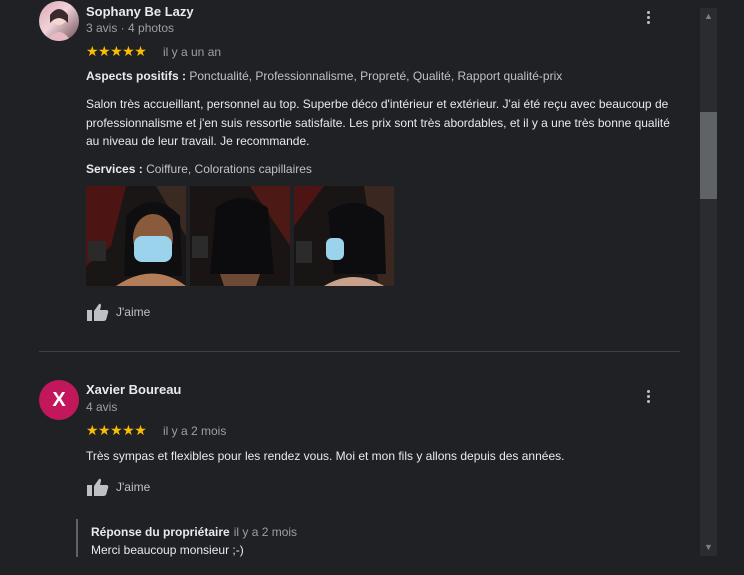  I want to click on scrollbar: ▲ ▼, so click(708, 282).